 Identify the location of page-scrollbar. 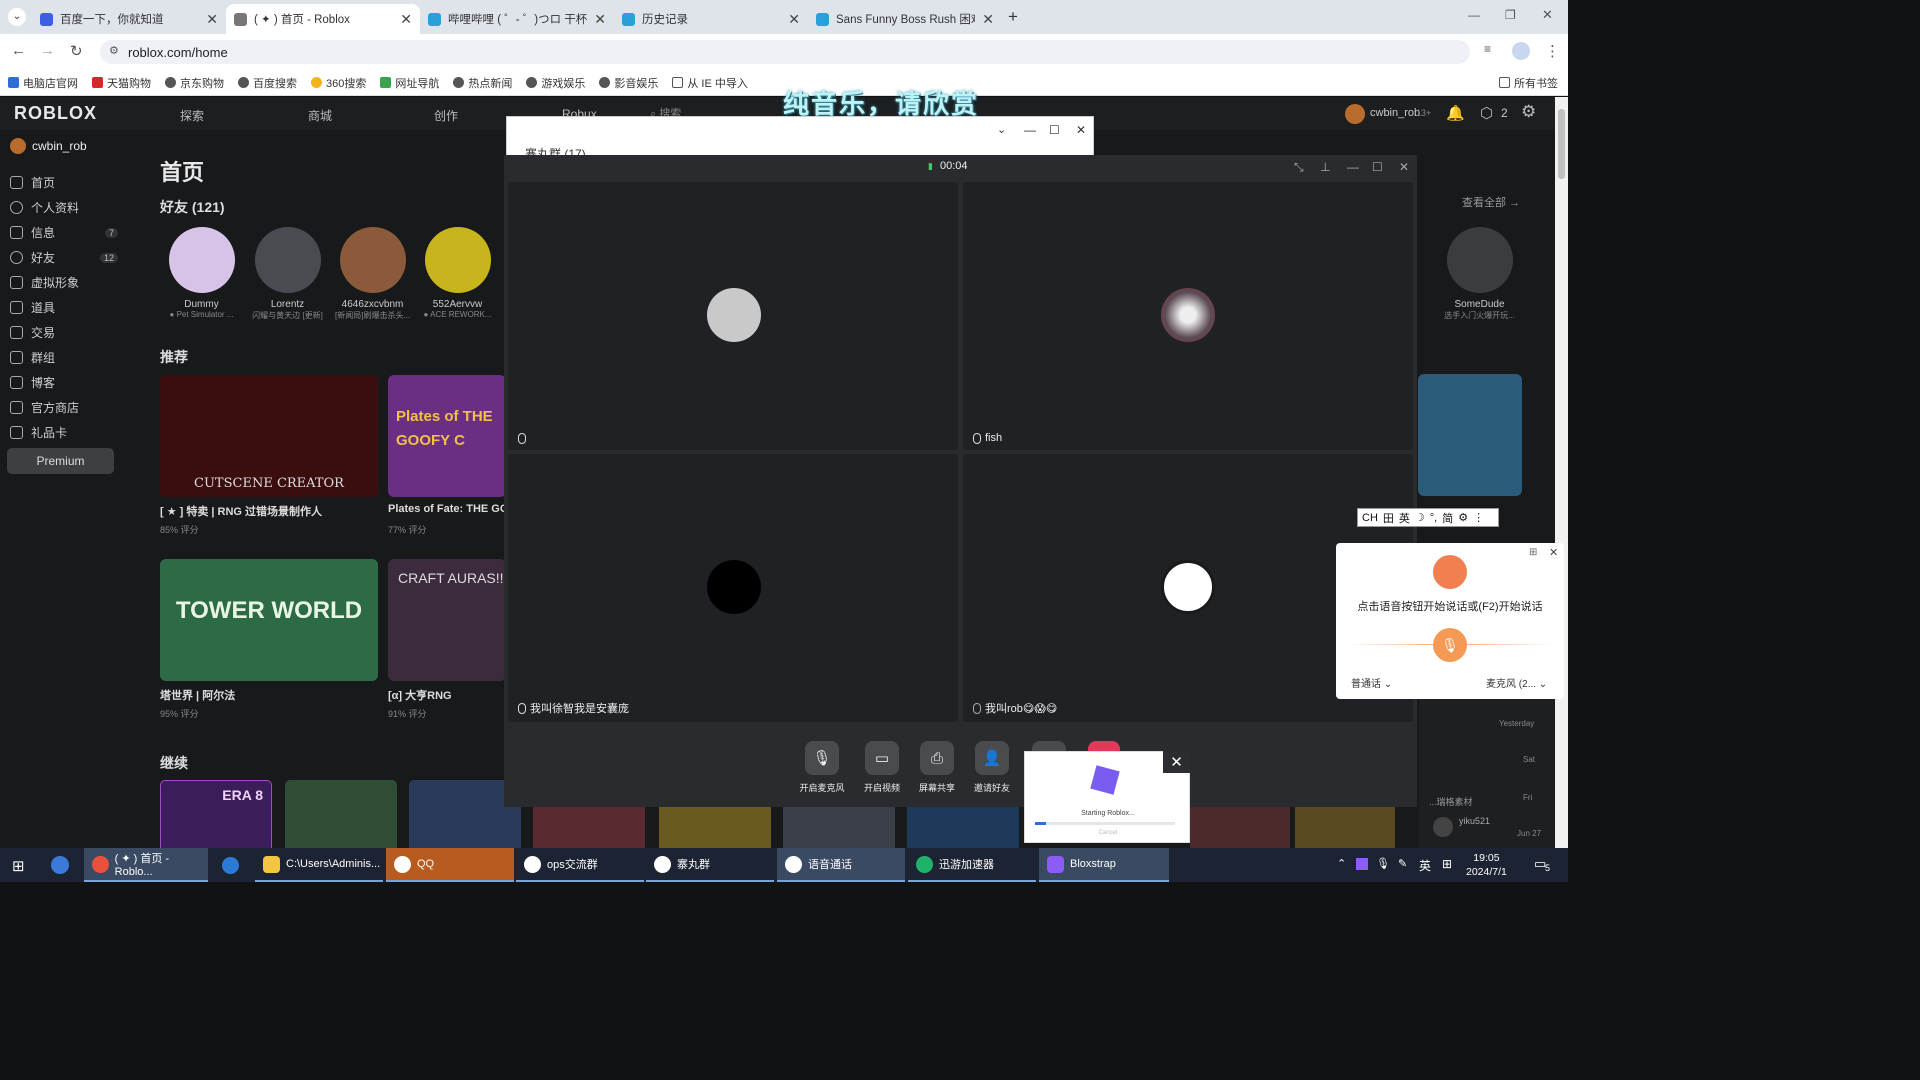
(1561, 472).